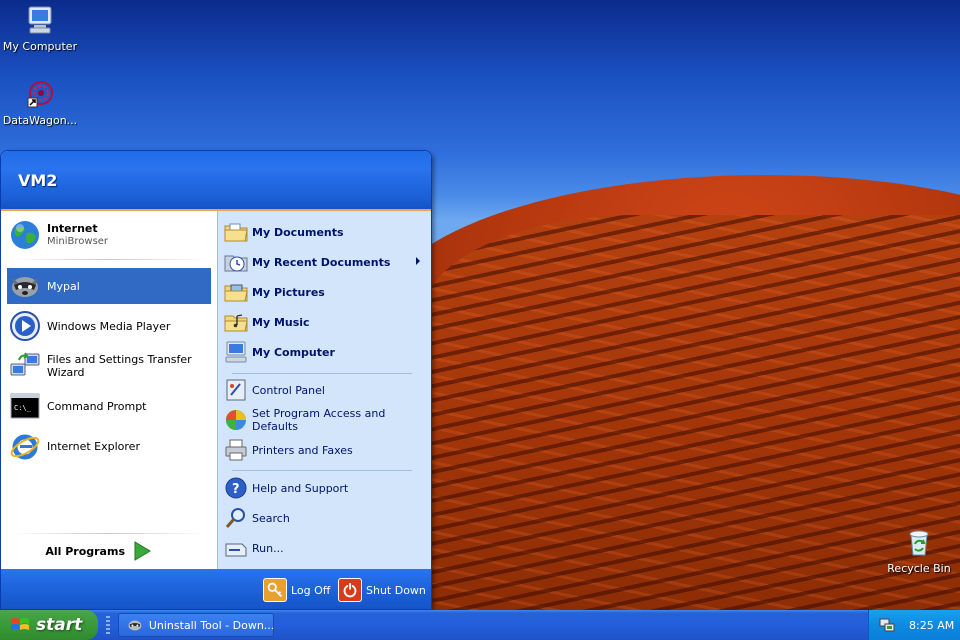 The image size is (960, 640). I want to click on program-defaults-icon, so click(236, 420).